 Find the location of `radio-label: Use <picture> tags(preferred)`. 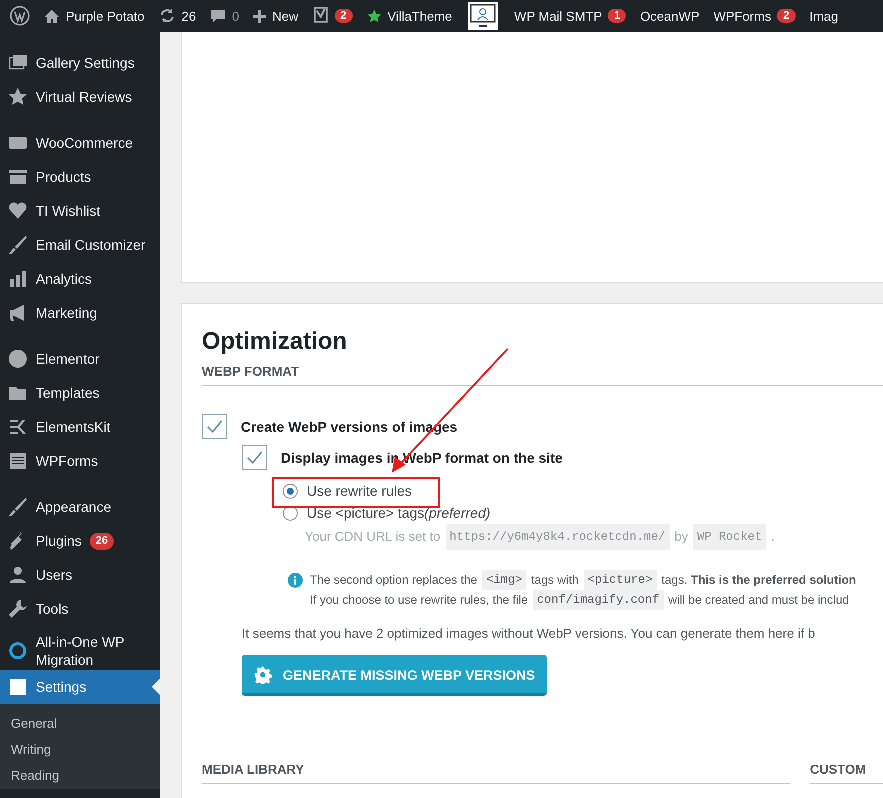

radio-label: Use <picture> tags(preferred) is located at coordinates (399, 513).